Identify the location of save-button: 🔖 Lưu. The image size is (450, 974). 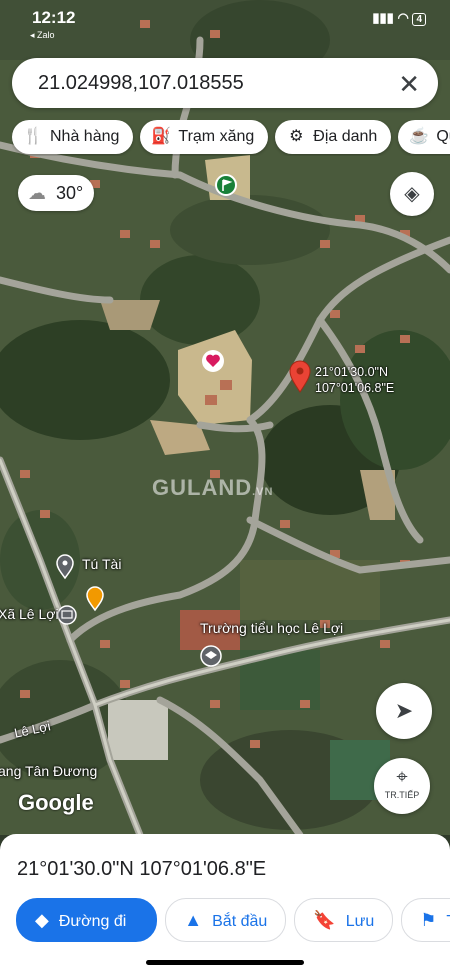
(344, 920).